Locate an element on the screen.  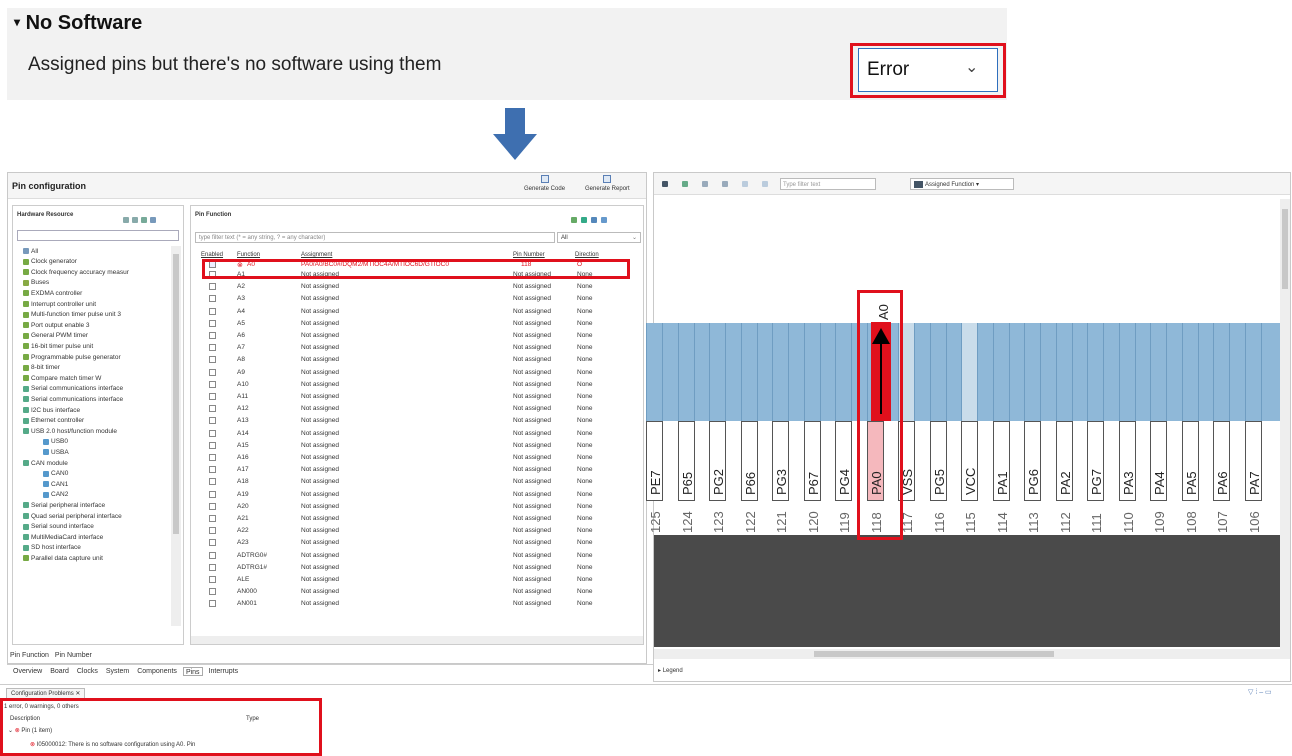
tree-item: I2C bus interface is located at coordinates (51, 410).